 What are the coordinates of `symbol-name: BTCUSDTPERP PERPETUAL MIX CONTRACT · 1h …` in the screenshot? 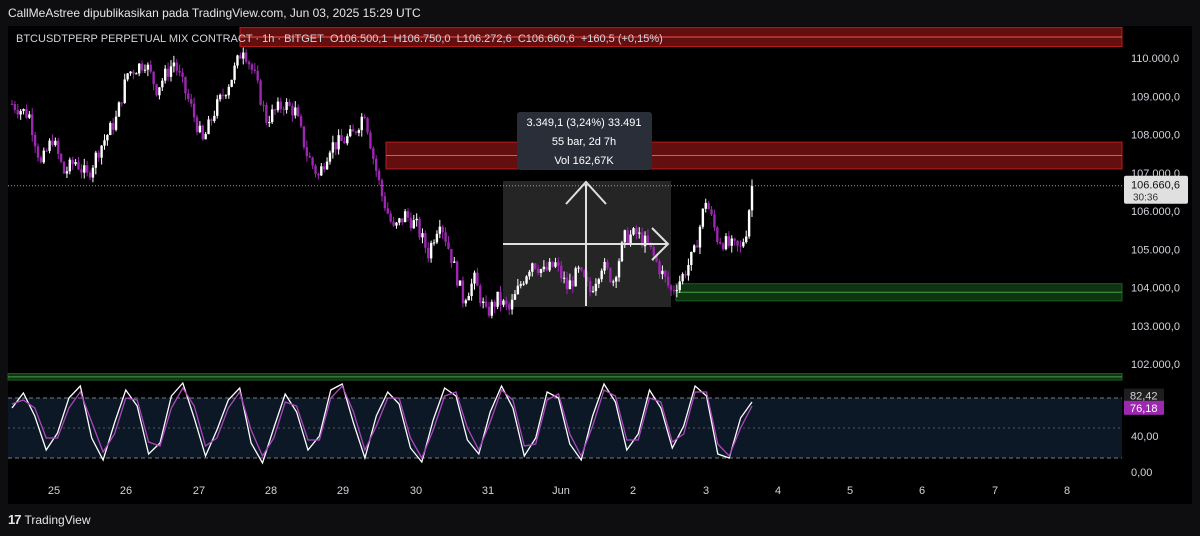 It's located at (170, 39).